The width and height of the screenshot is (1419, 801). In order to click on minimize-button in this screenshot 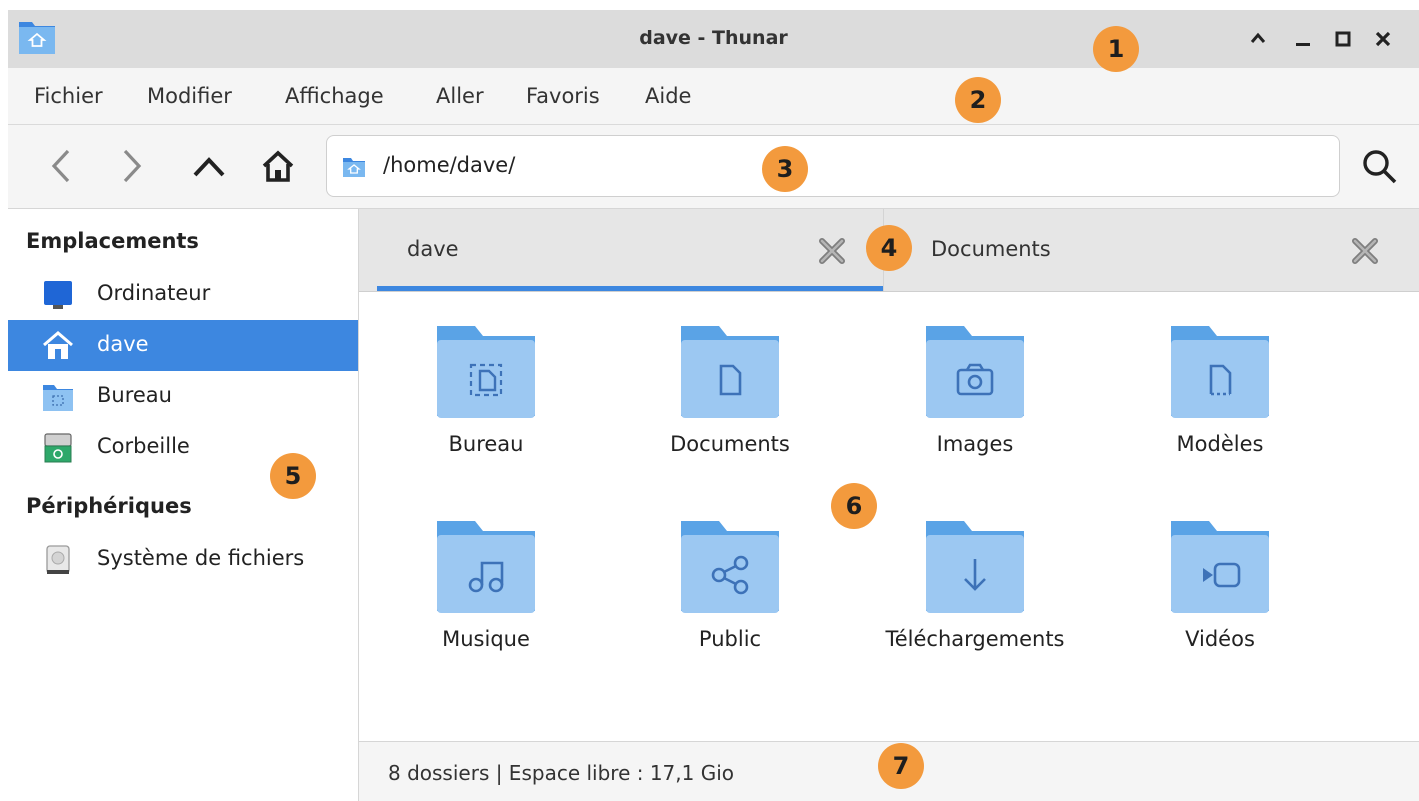, I will do `click(1303, 39)`.